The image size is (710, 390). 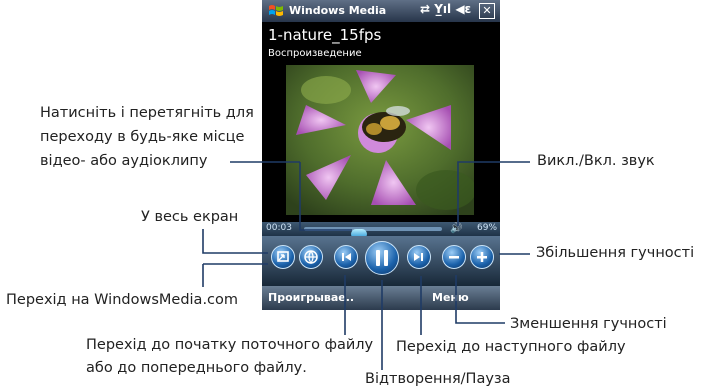 I want to click on callout-play-pause: Відтворення/Пауза, so click(x=438, y=379).